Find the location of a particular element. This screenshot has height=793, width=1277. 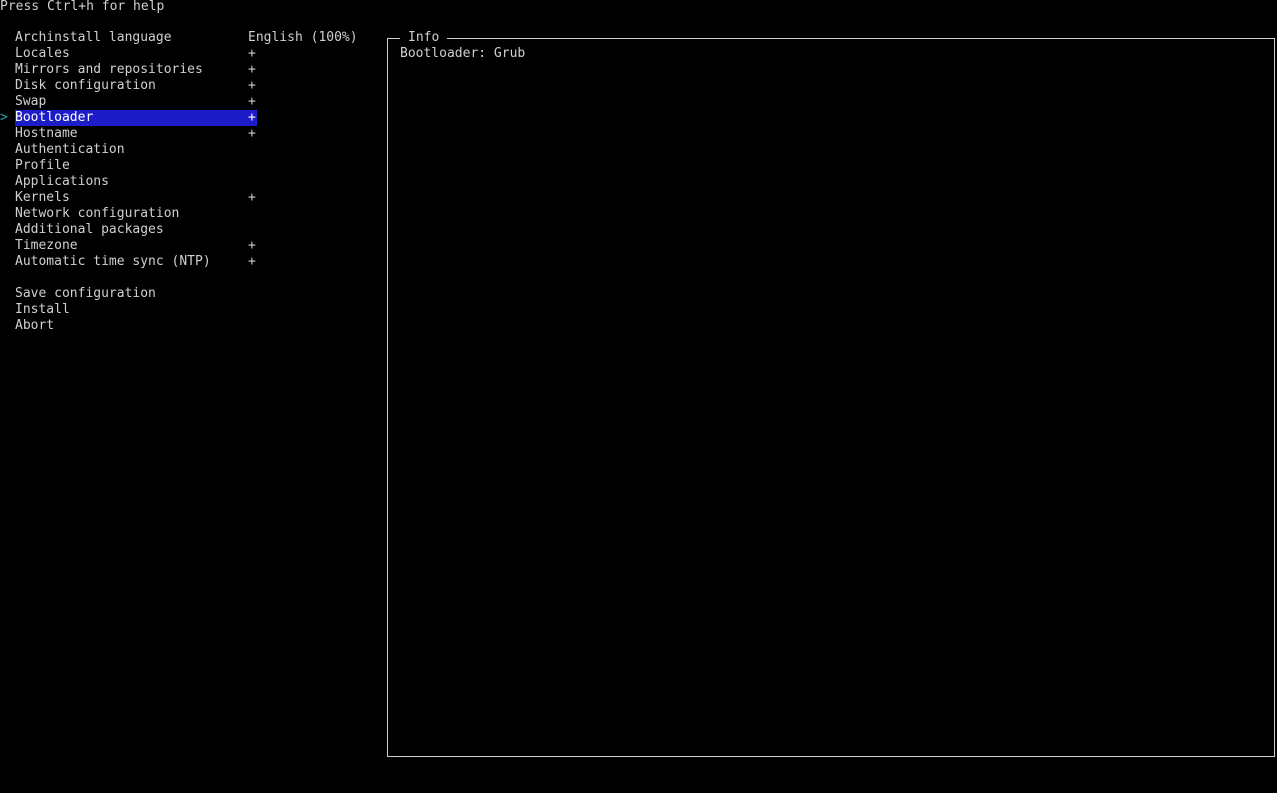

menu-item-disk-configuration: Disk configuration + is located at coordinates (190, 86).